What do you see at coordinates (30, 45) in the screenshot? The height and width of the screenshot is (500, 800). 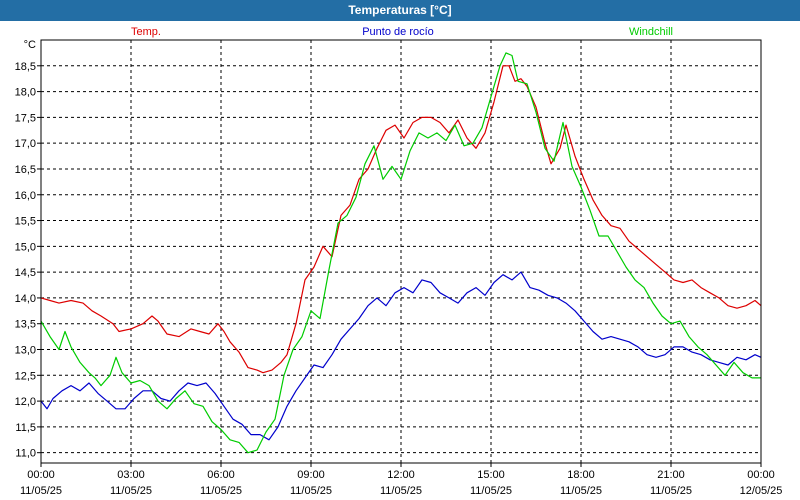 I see `y-unit-label: °C` at bounding box center [30, 45].